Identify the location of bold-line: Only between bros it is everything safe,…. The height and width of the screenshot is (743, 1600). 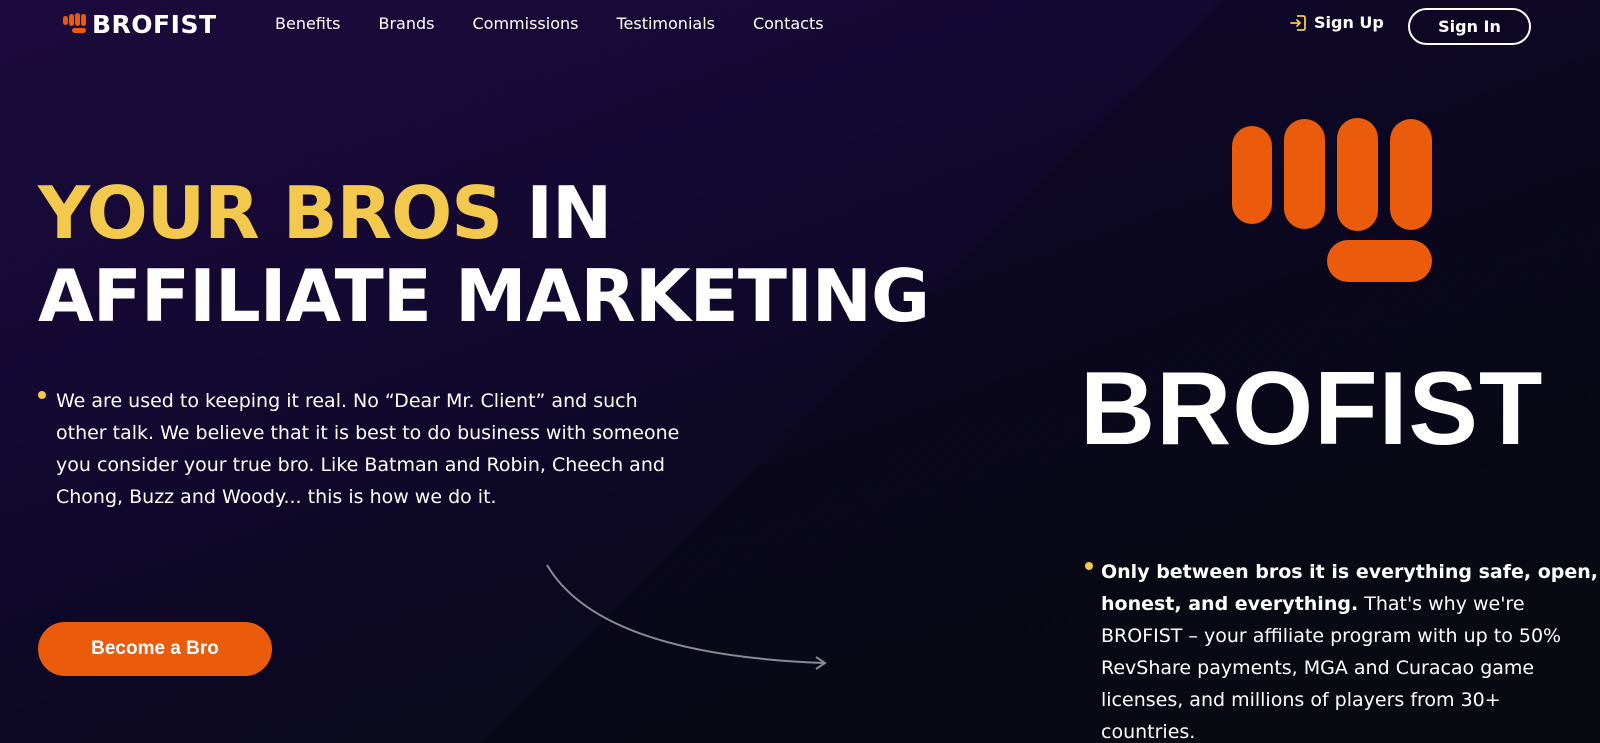
(1349, 572).